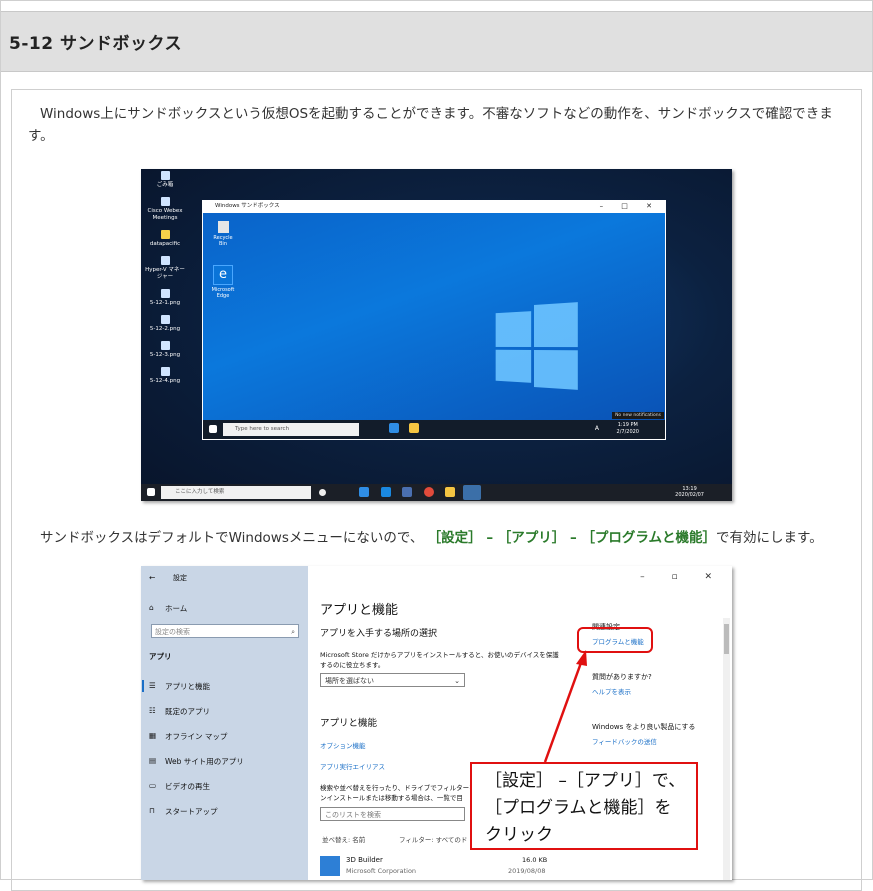  I want to click on app-taskbar-icon, so click(407, 492).